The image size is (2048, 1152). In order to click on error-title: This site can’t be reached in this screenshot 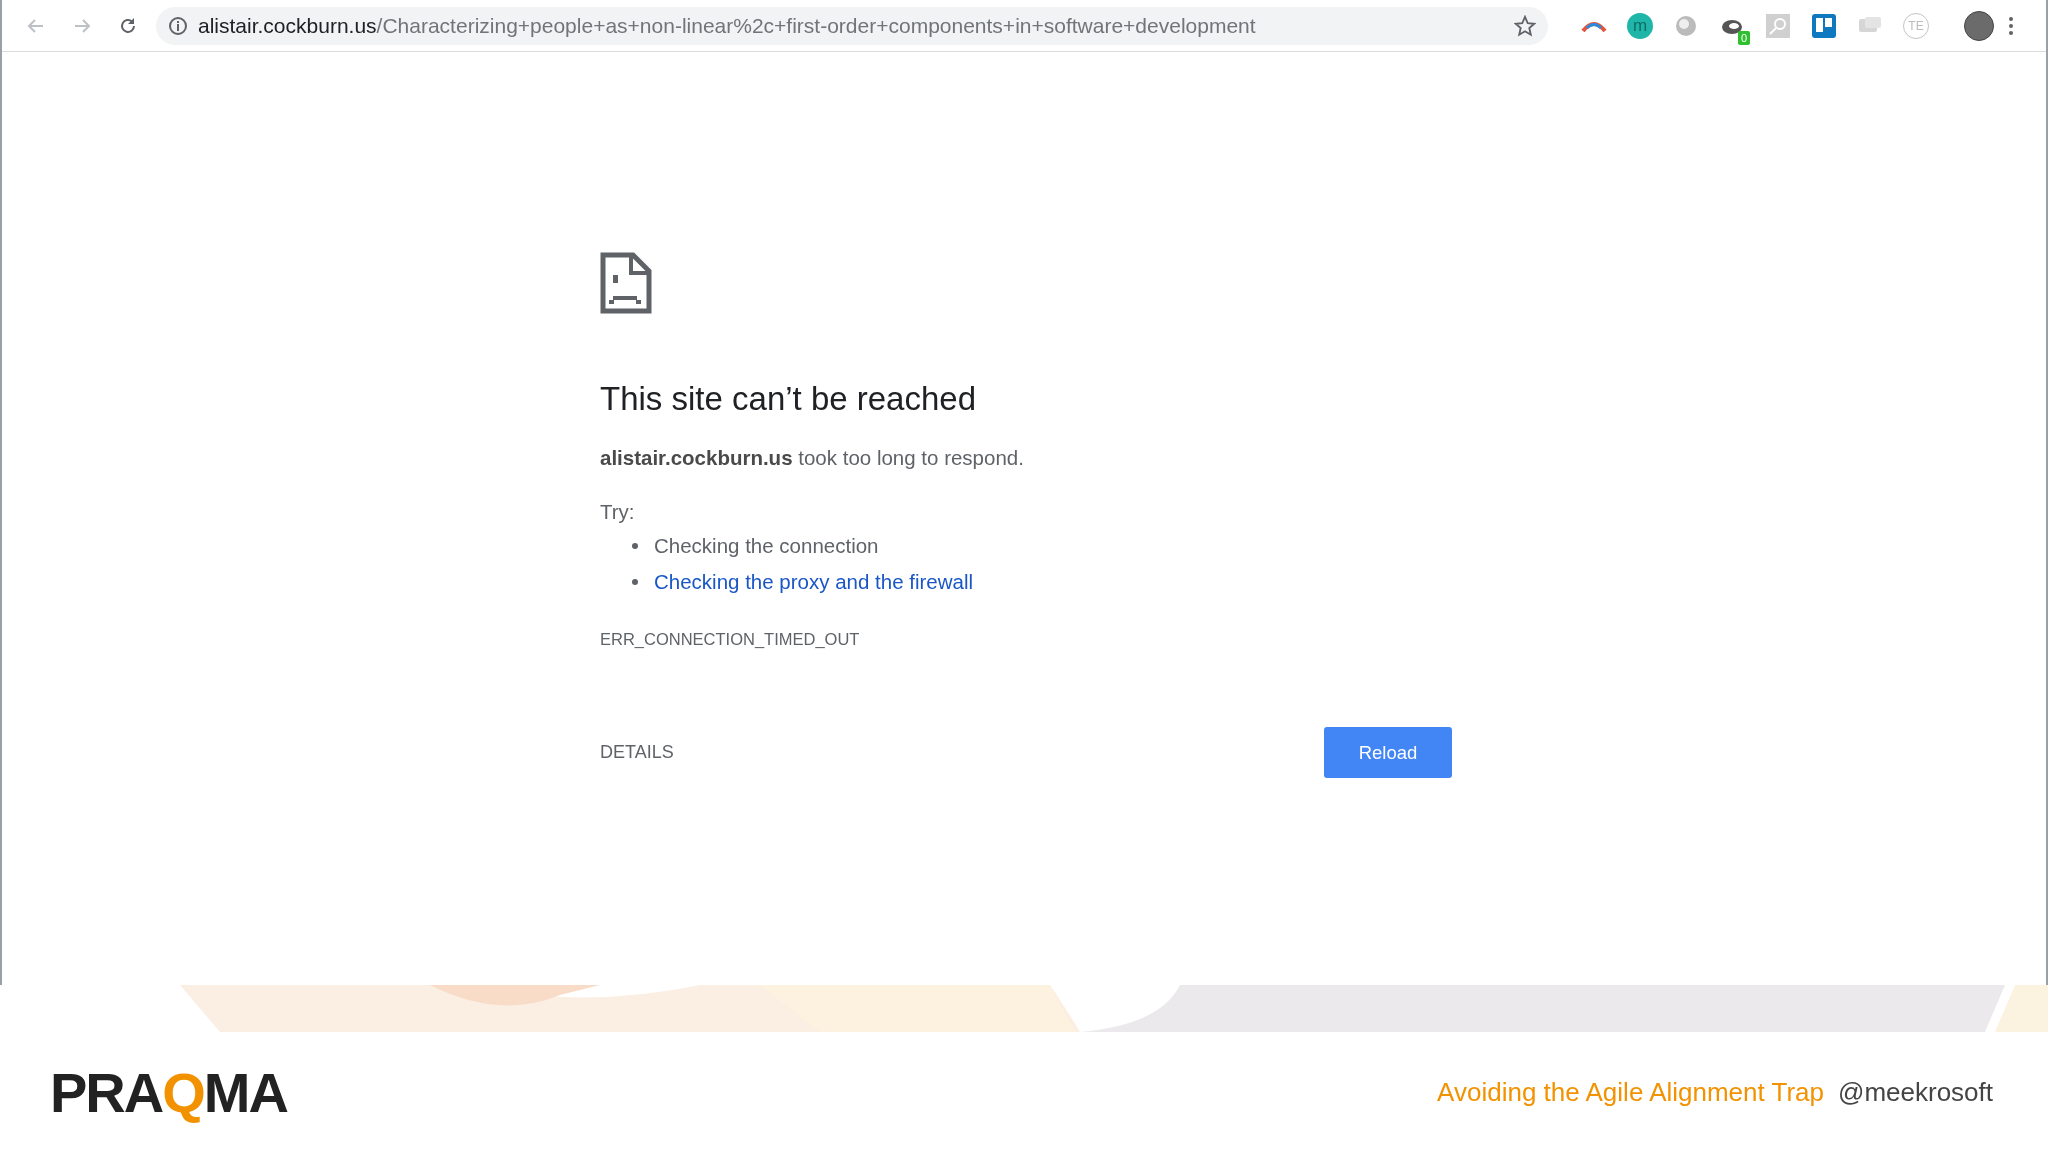, I will do `click(789, 399)`.